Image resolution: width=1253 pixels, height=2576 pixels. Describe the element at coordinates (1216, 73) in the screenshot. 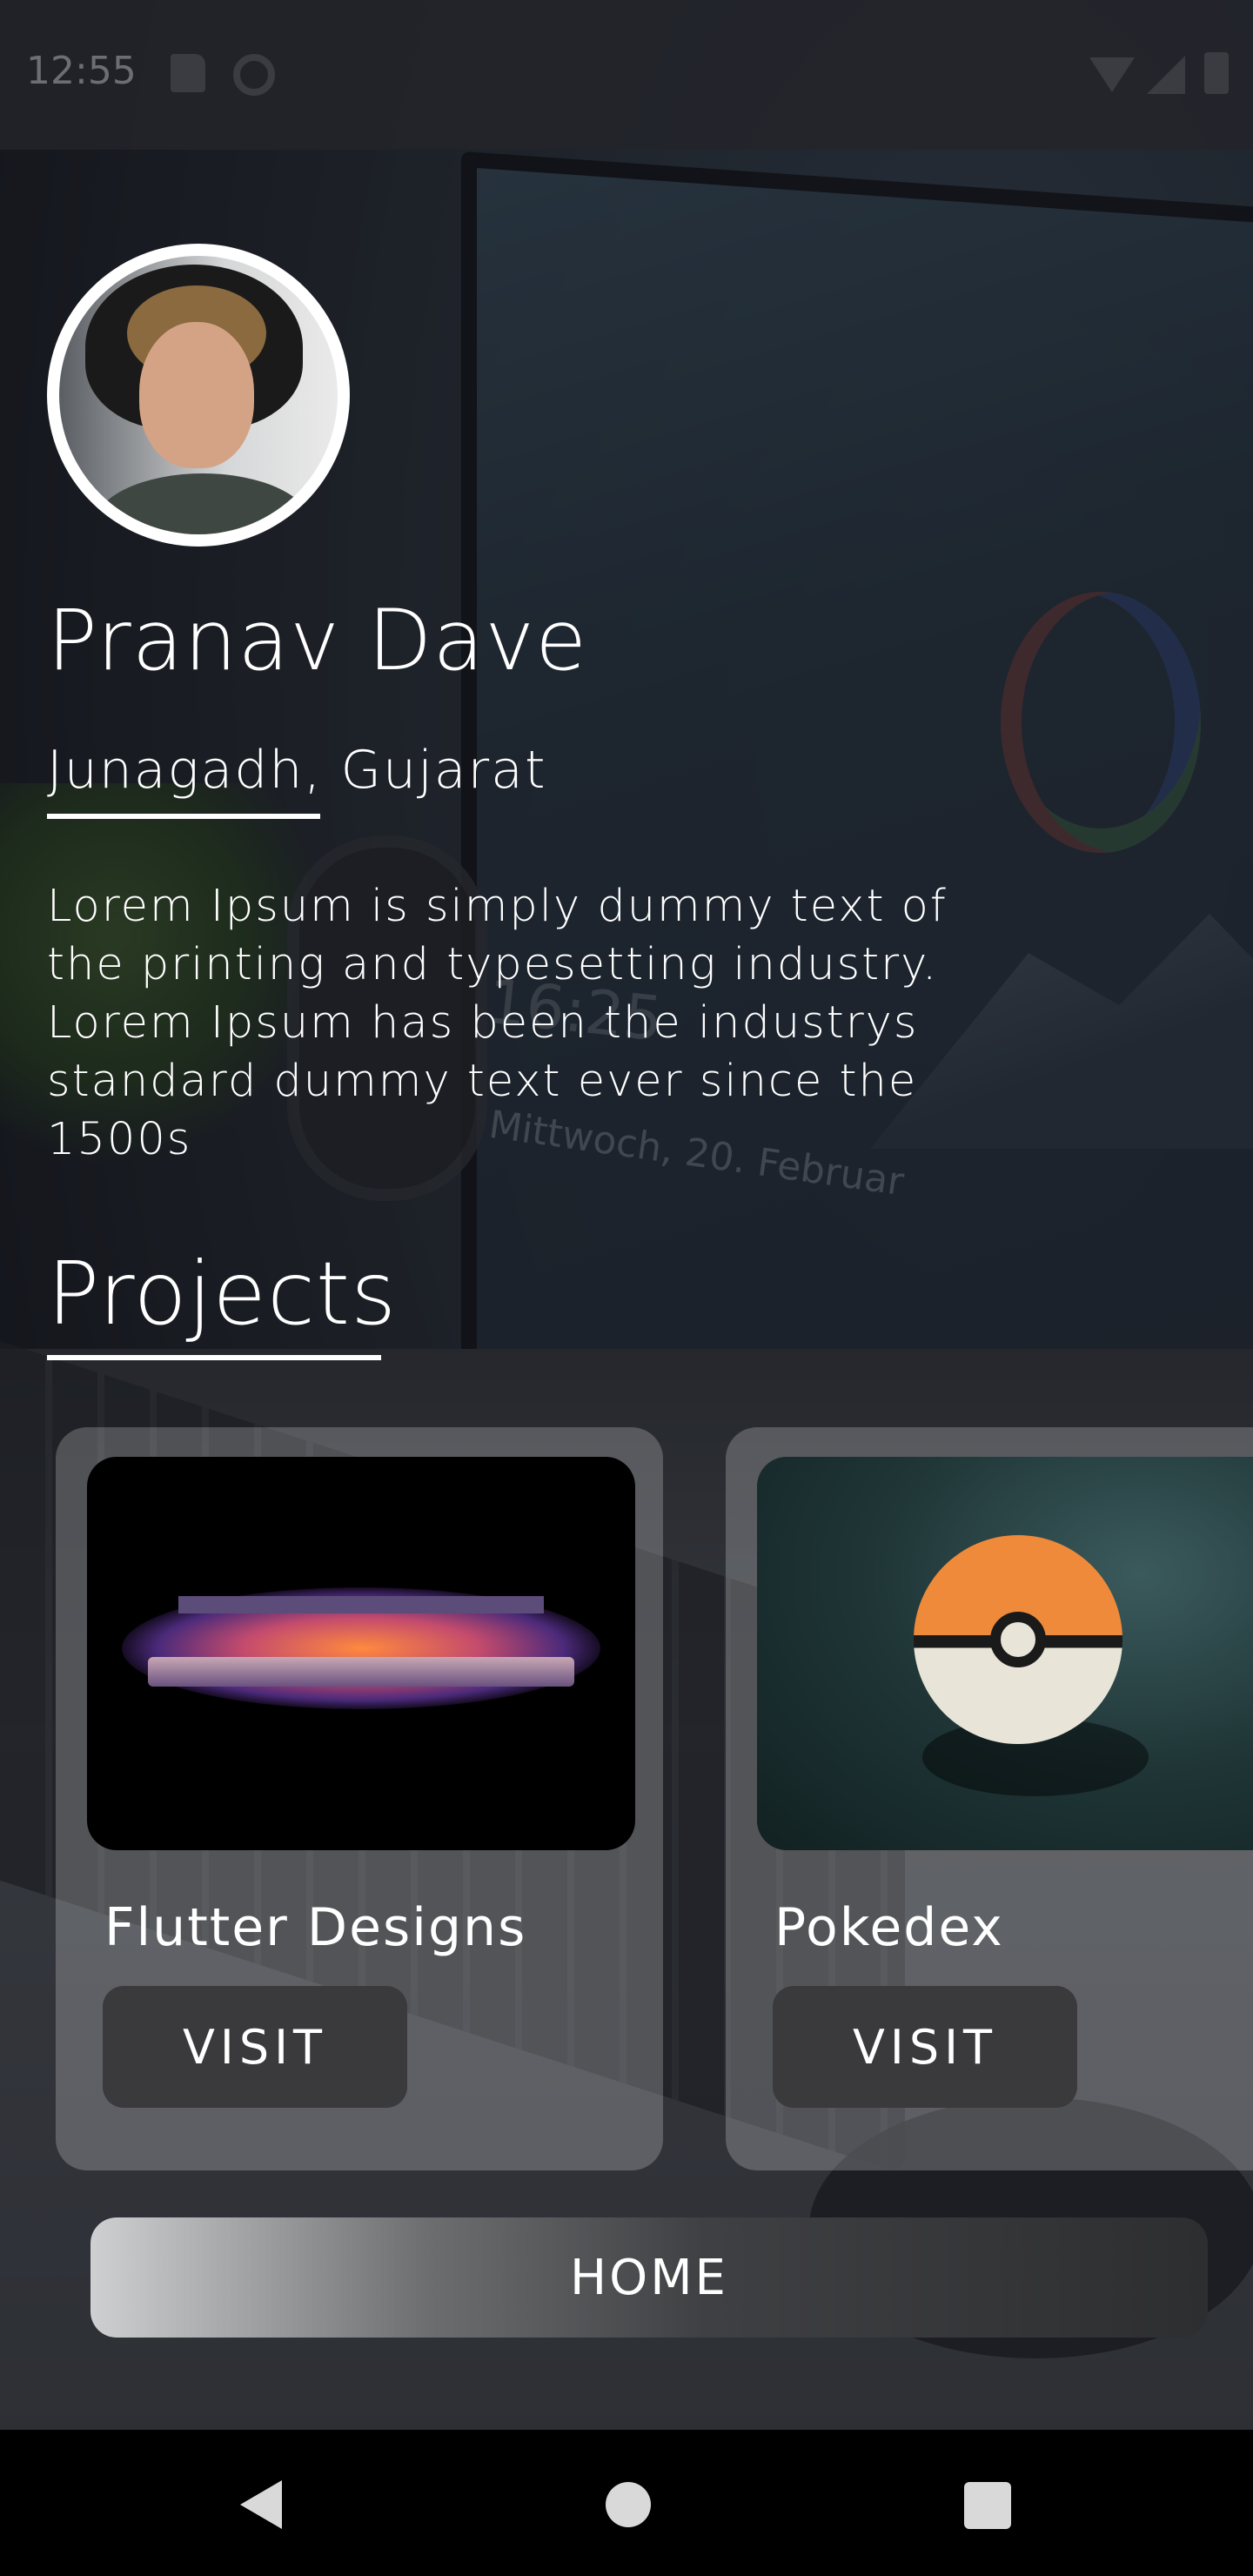

I see `battery-icon` at that location.